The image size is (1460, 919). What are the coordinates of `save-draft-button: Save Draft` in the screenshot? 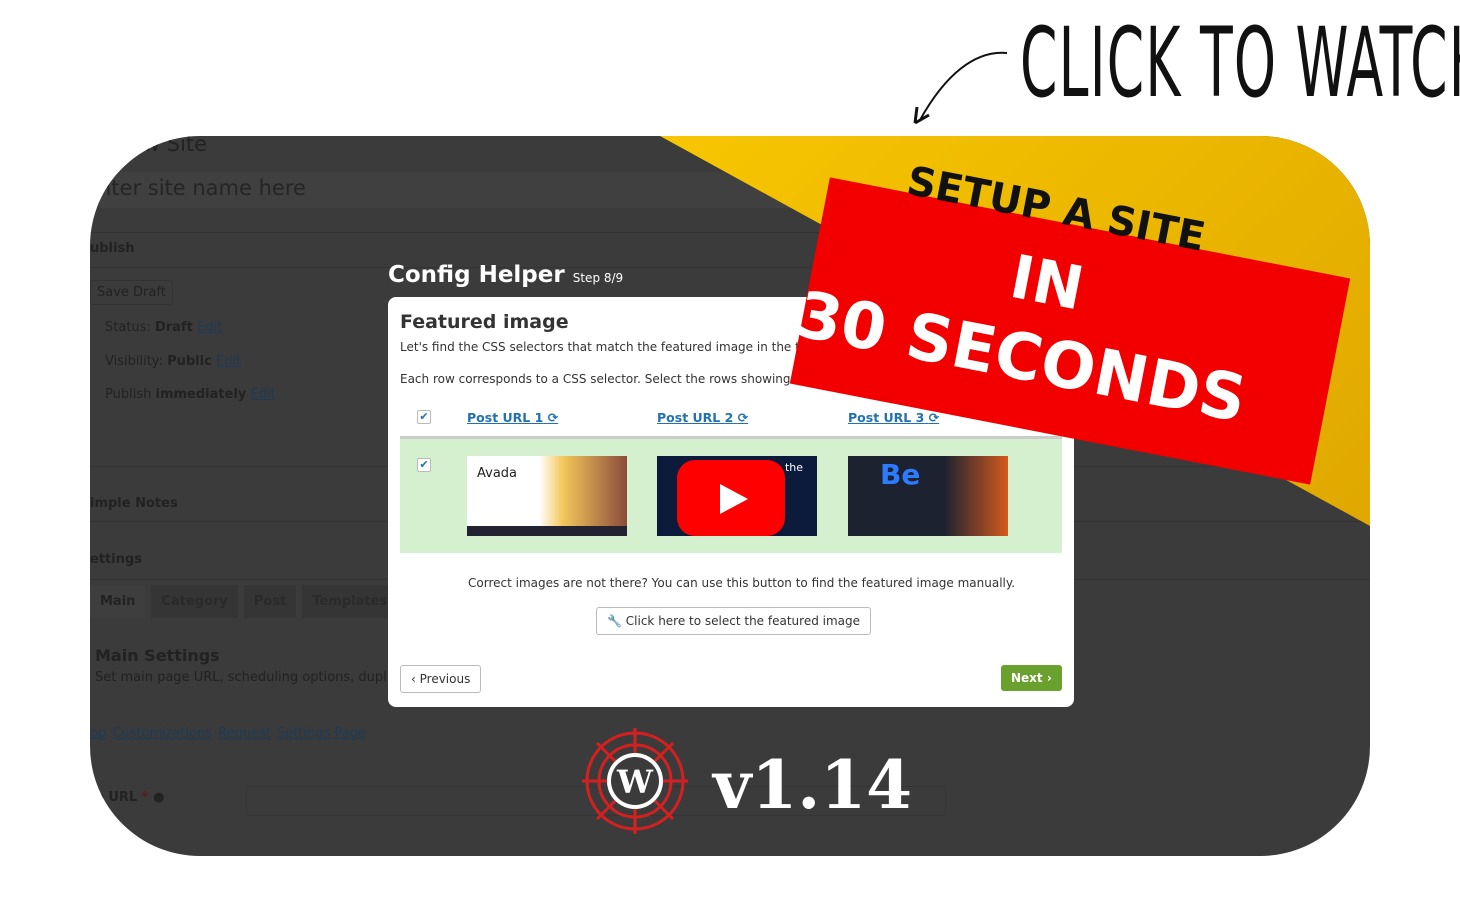 It's located at (131, 292).